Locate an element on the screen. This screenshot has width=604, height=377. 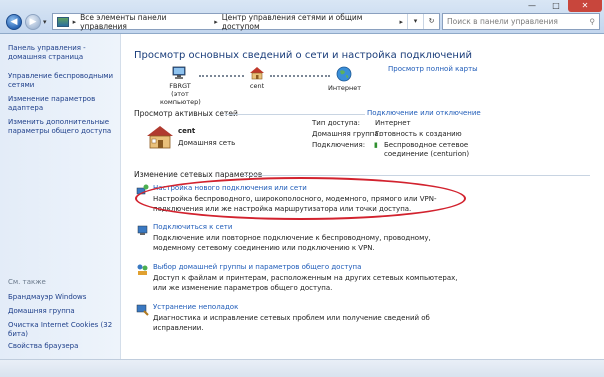
troubleshoot-icon is located at coordinates (142, 310).